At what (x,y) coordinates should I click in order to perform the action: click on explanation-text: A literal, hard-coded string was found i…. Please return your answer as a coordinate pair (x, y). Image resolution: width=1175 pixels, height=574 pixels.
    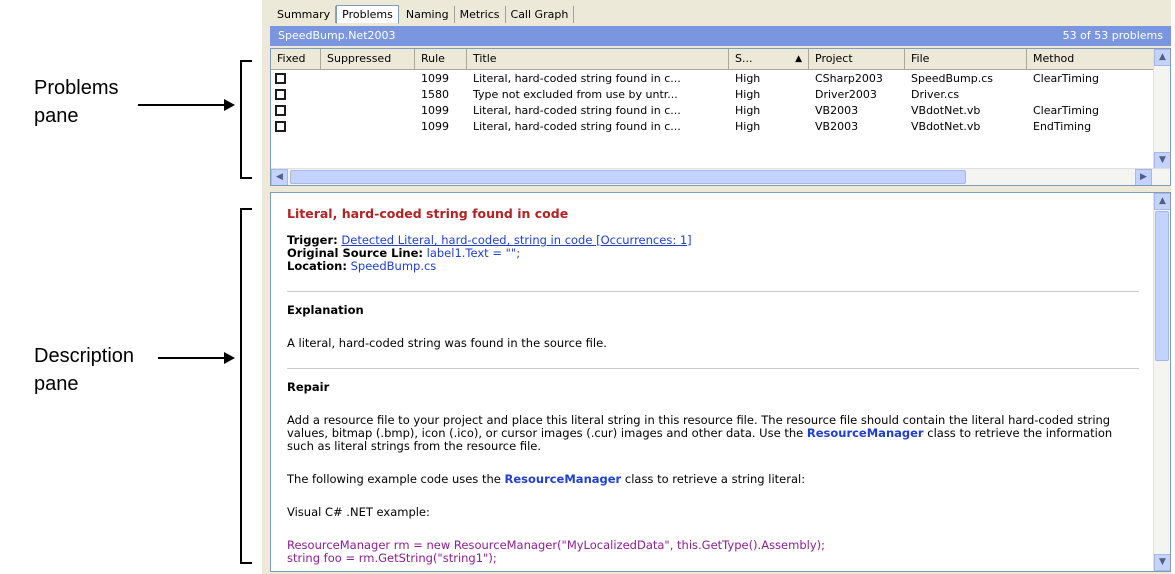
    Looking at the image, I should click on (447, 343).